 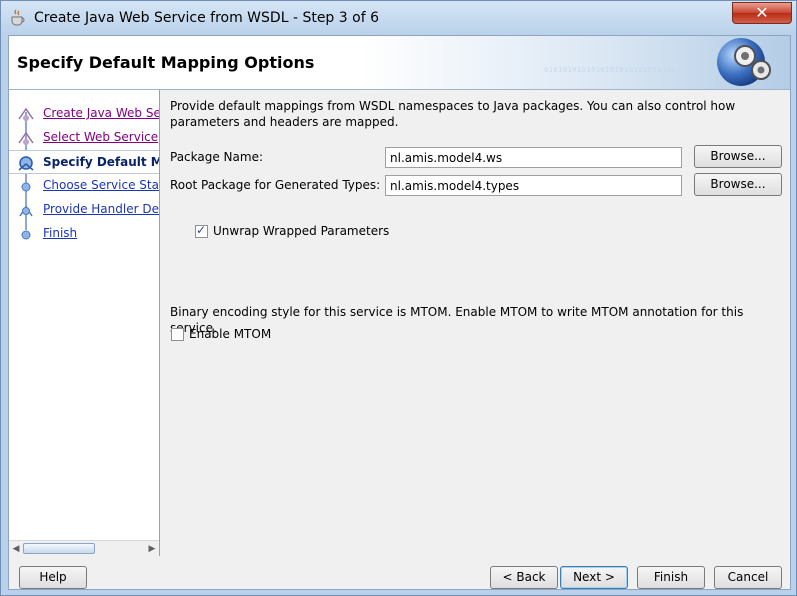 What do you see at coordinates (216, 157) in the screenshot?
I see `package-name-label: Package Name:` at bounding box center [216, 157].